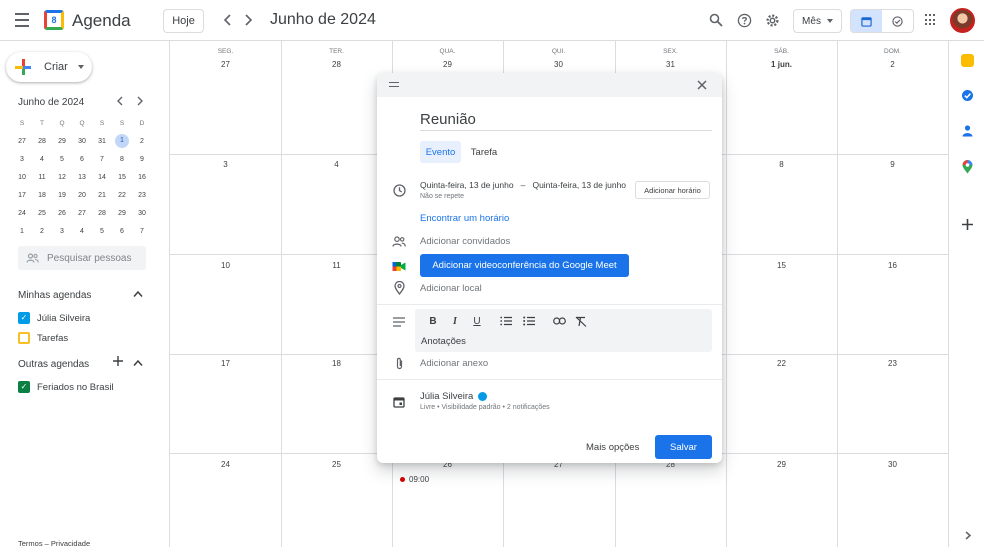  Describe the element at coordinates (451, 288) in the screenshot. I see `add-location-field: Adicionar local` at that location.